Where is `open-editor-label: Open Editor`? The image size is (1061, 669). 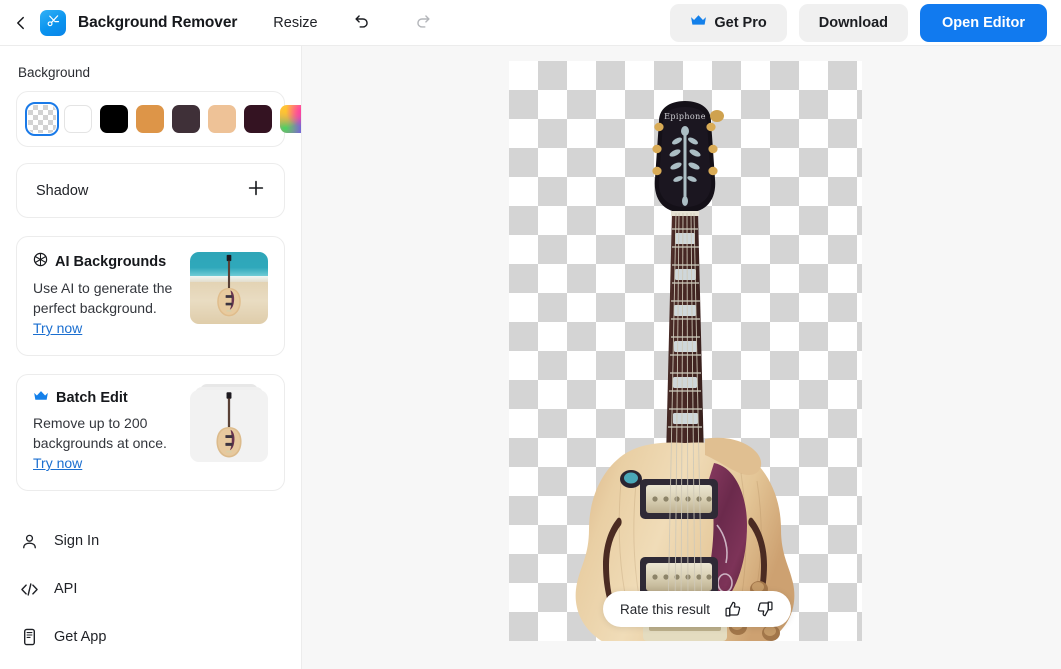
open-editor-label: Open Editor is located at coordinates (983, 22).